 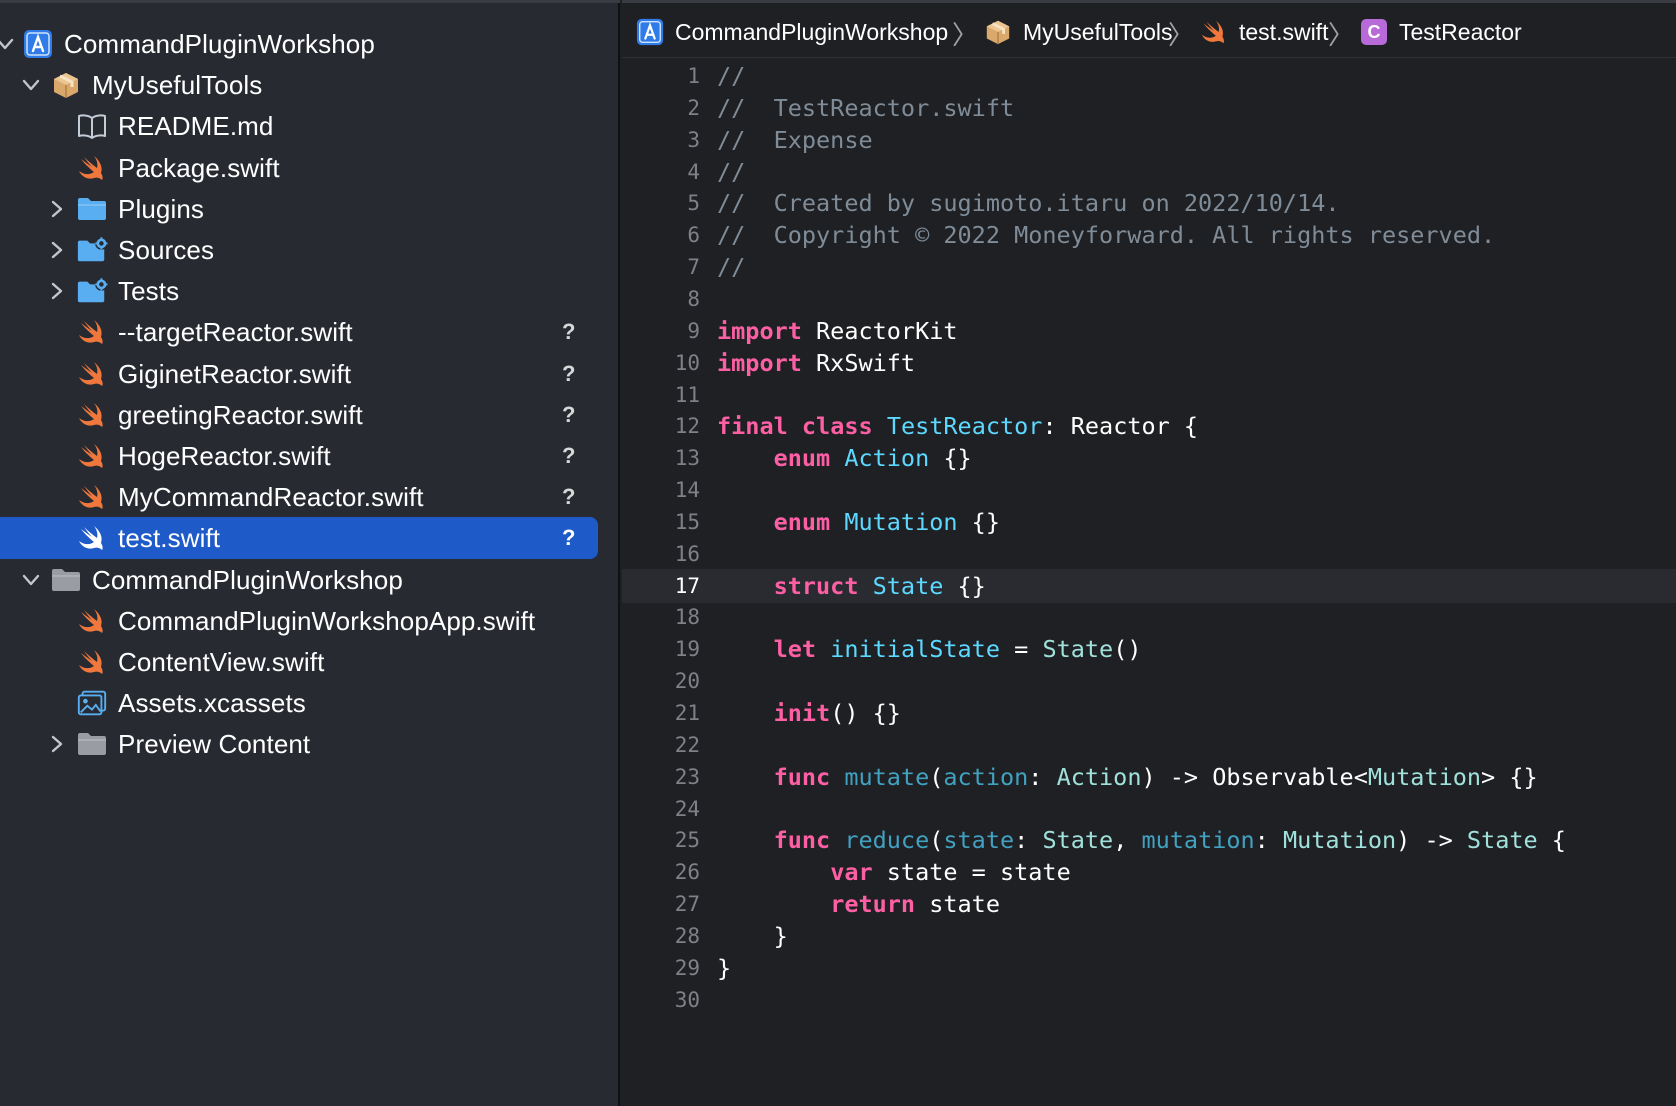 I want to click on class-c-icon: C, so click(x=1374, y=32).